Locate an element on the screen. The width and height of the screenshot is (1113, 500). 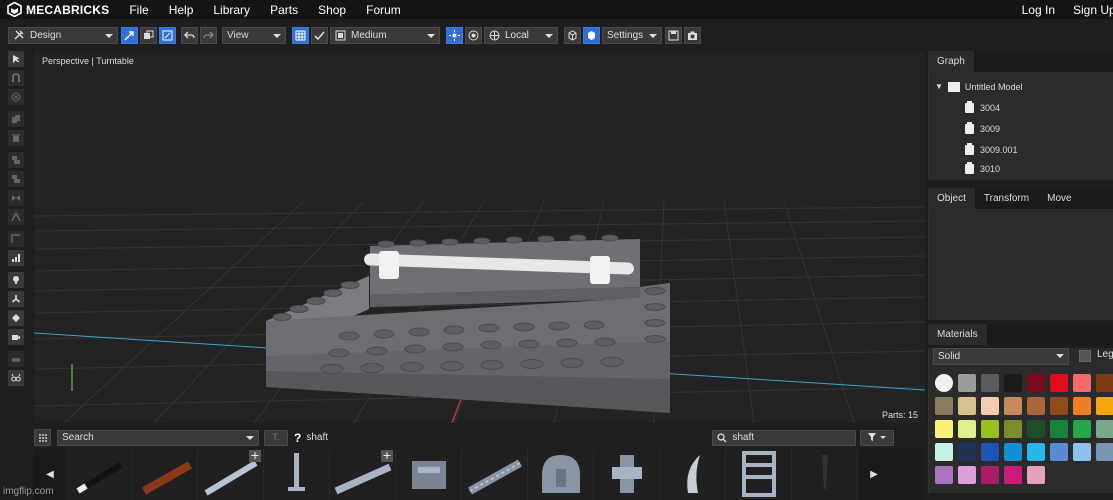
part-tile: + is located at coordinates (363, 474).